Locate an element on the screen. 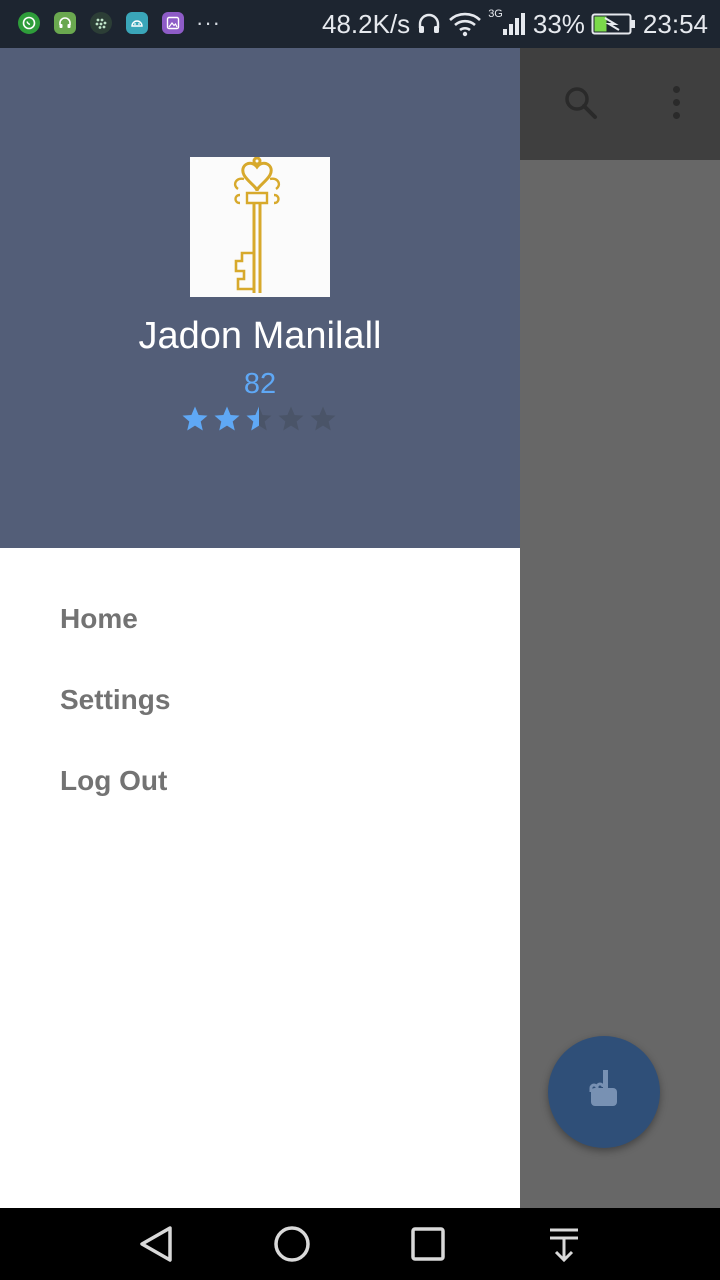 This screenshot has height=1280, width=720. notification-icons: ··· is located at coordinates (119, 23).